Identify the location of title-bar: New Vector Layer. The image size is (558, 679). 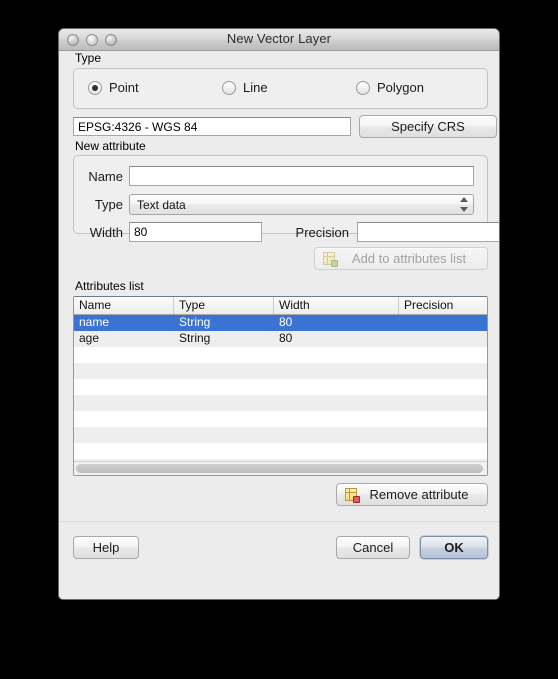
(279, 40).